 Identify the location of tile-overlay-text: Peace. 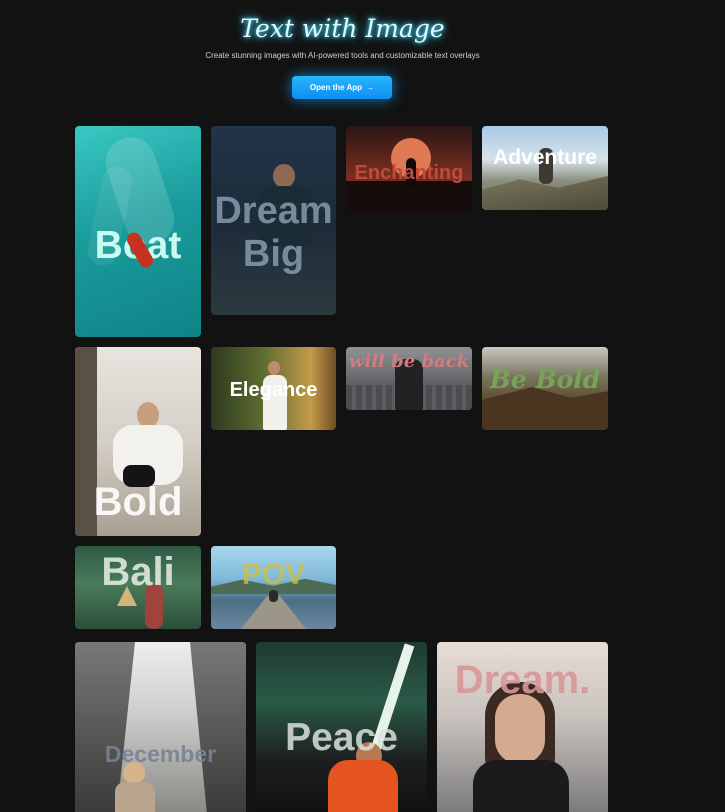
(341, 737).